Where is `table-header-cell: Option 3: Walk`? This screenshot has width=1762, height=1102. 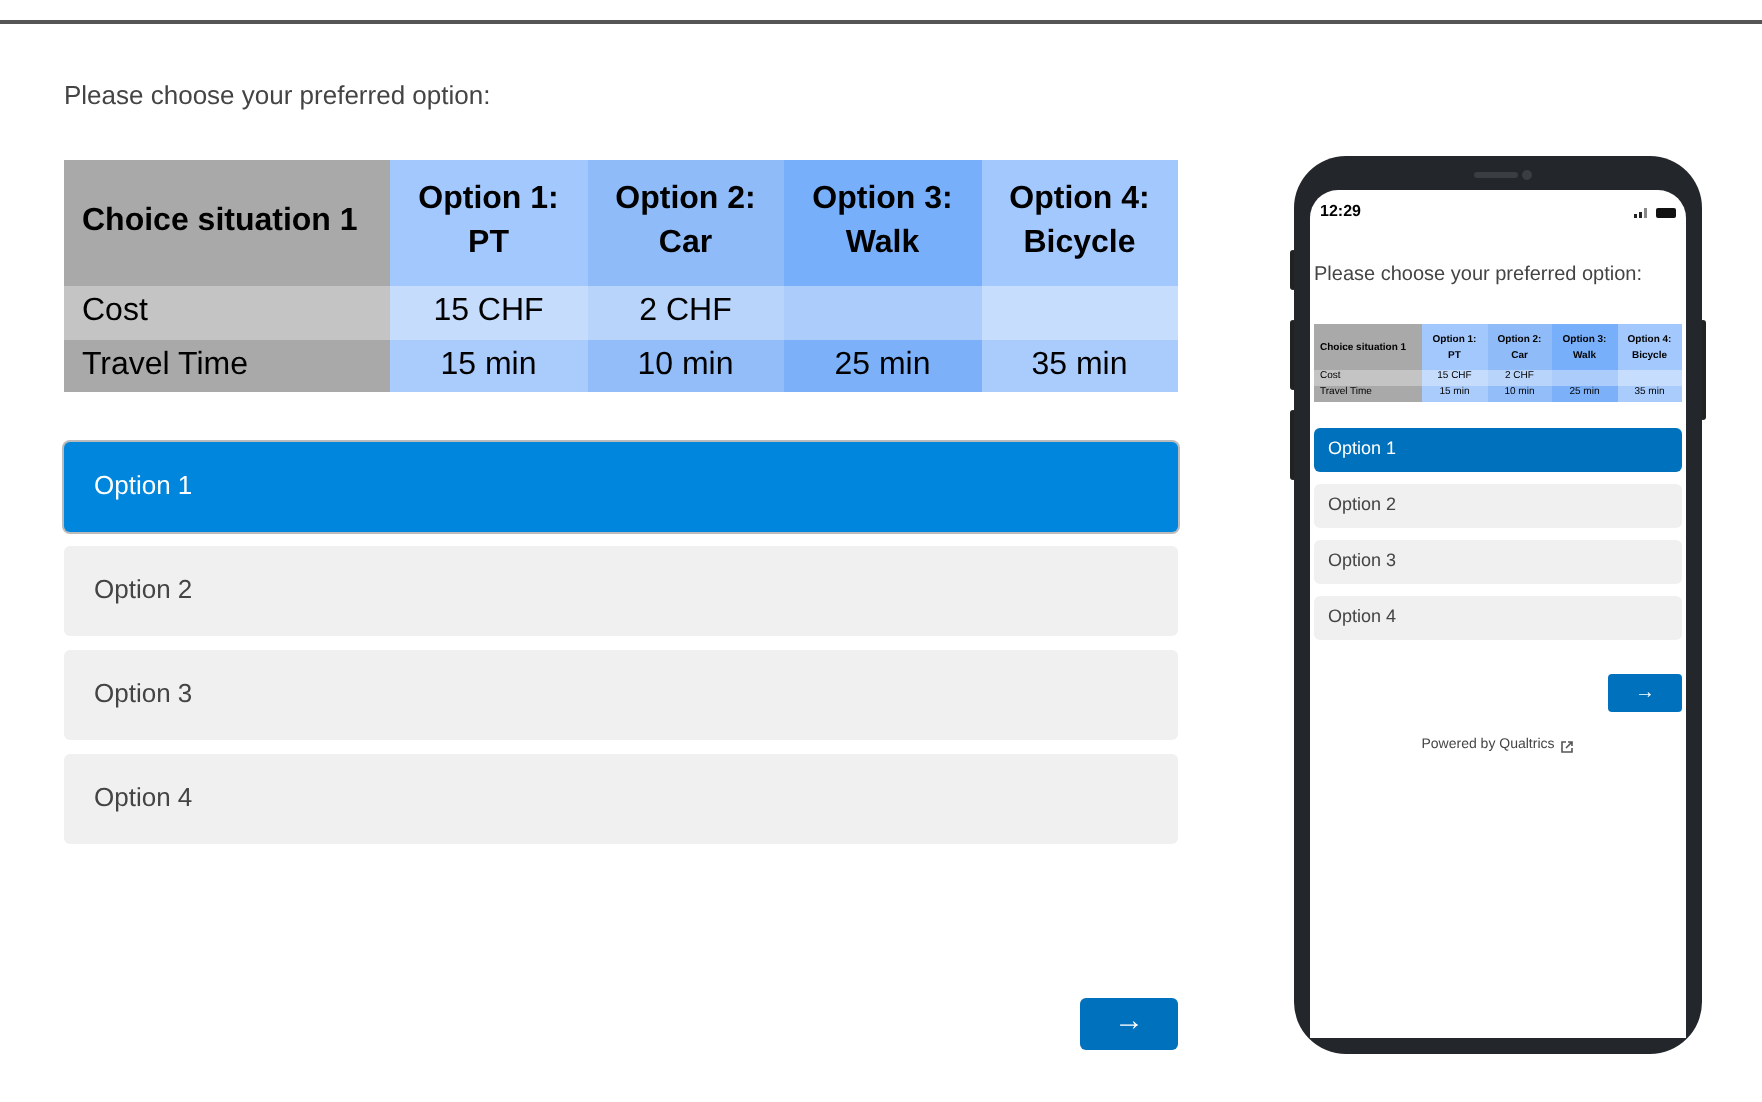
table-header-cell: Option 3: Walk is located at coordinates (882, 222).